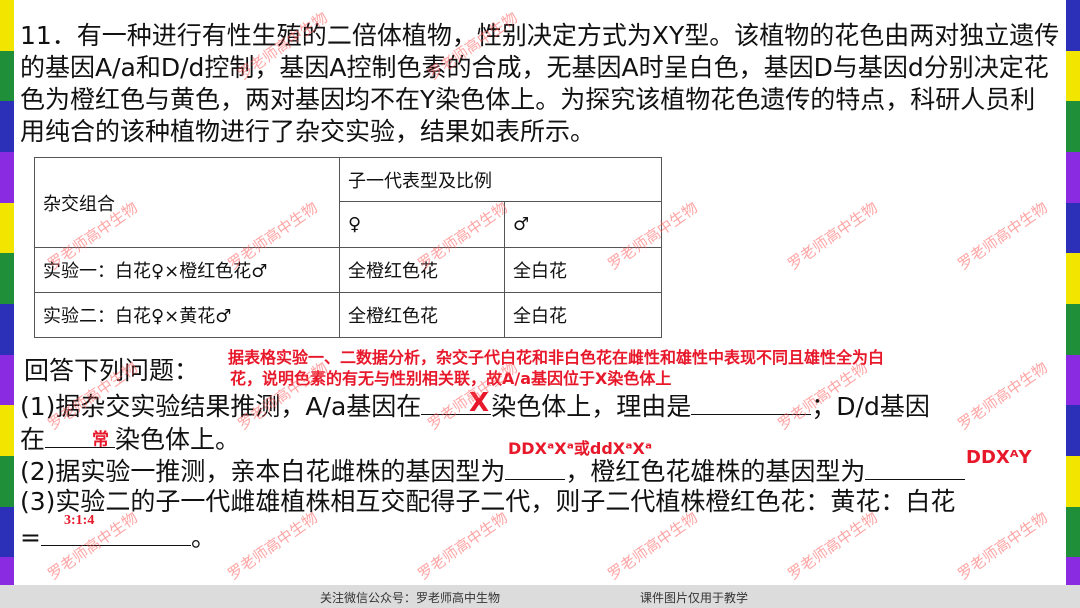  I want to click on table-row: 实验一：白花♀×橙红色花♂ 全橙红色花 全白花, so click(348, 270).